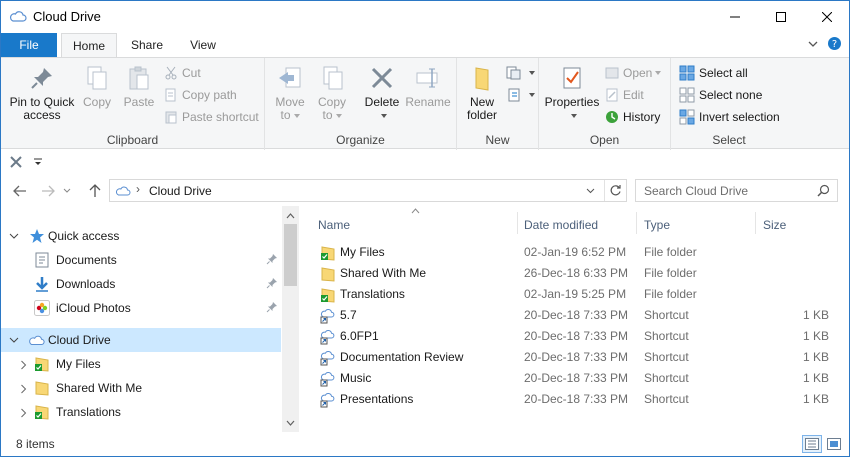  Describe the element at coordinates (696, 191) in the screenshot. I see `search-placeholder: Search Cloud Drive` at that location.